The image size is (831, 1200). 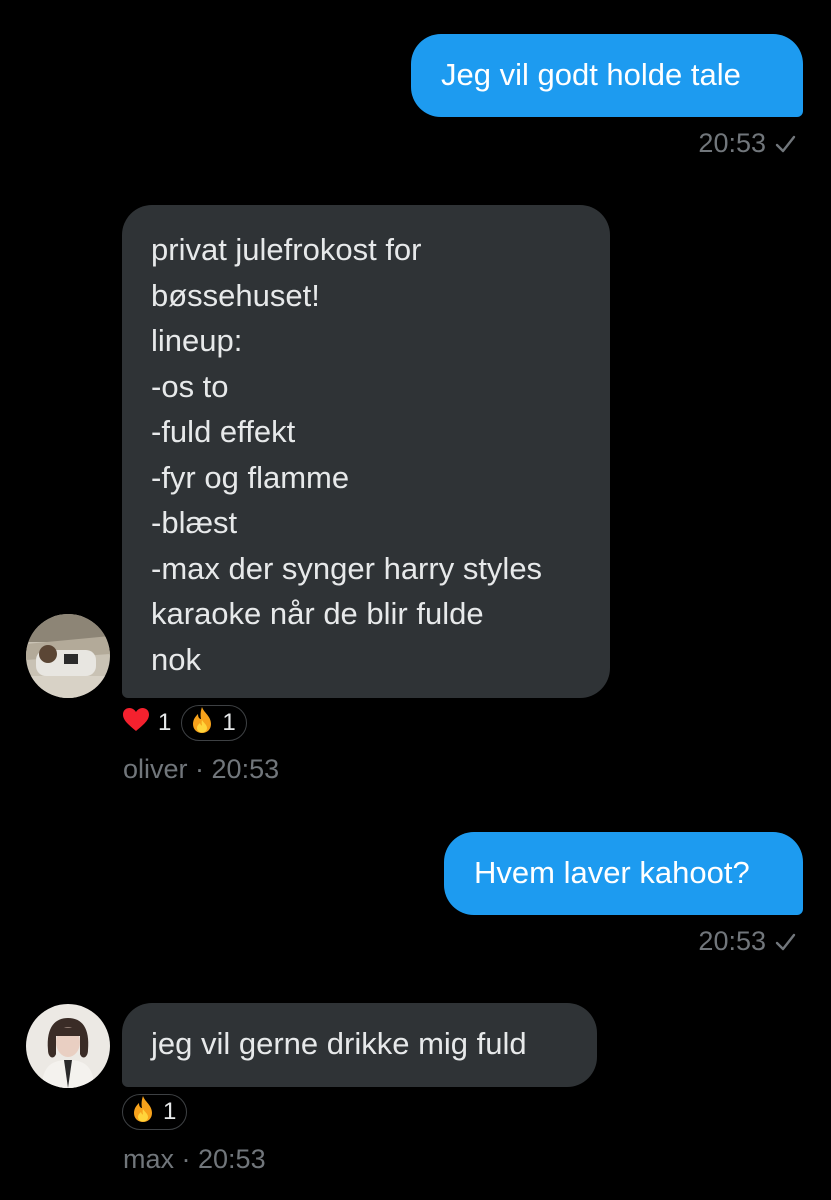 I want to click on outgoing-message-bubble: Jeg vil godt holde tale, so click(x=607, y=75).